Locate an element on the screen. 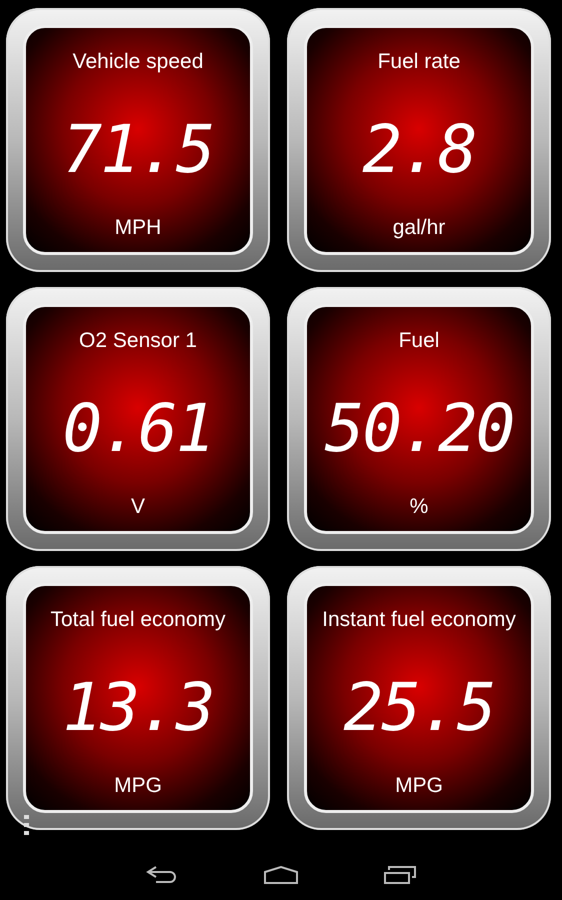 The image size is (562, 900). gauge-unit: MPH is located at coordinates (138, 228).